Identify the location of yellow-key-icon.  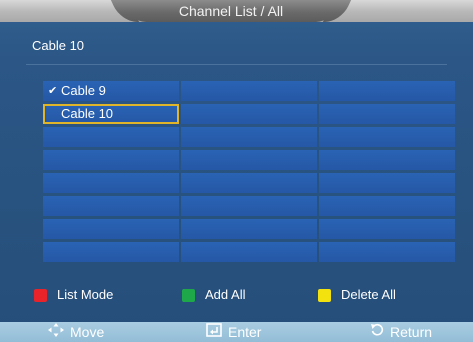
(324, 295).